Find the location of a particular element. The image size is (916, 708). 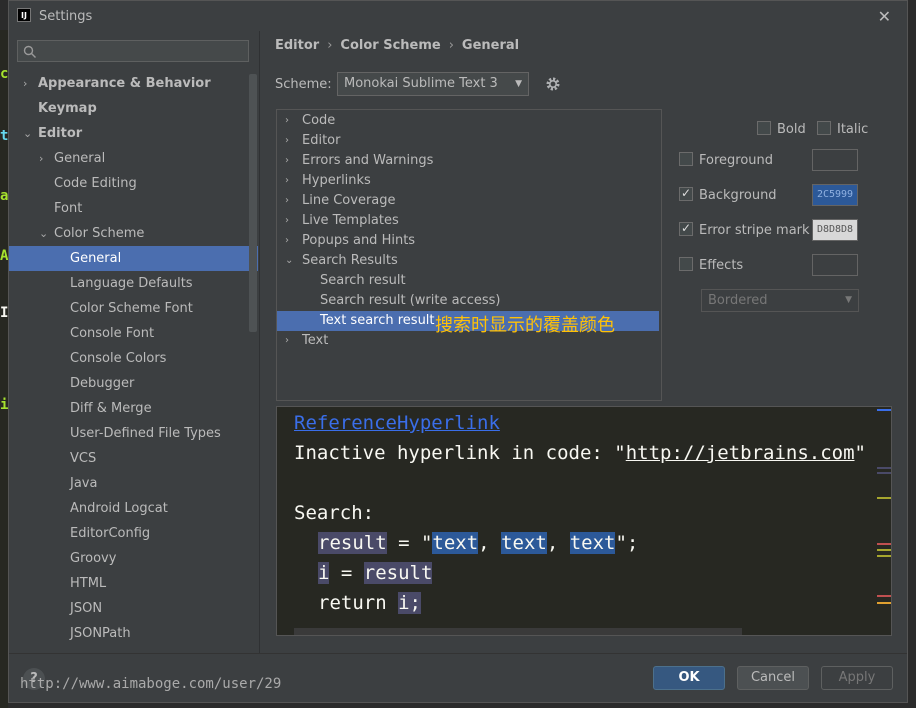

inactive-hyperlink: http://jetbrains.com is located at coordinates (740, 453).